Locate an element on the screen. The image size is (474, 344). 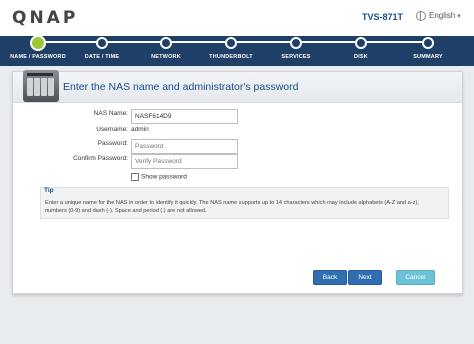
nas-name-row: NAS Name: NASF614D9 is located at coordinates (237, 116).